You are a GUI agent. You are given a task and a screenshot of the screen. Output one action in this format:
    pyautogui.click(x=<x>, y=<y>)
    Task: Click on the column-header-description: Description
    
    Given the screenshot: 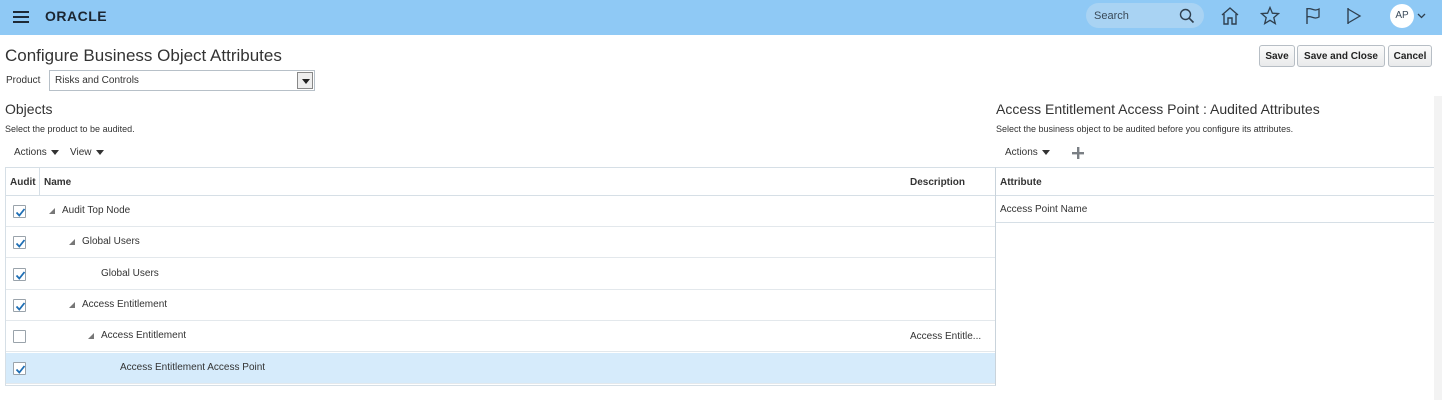 What is the action you would take?
    pyautogui.click(x=937, y=182)
    